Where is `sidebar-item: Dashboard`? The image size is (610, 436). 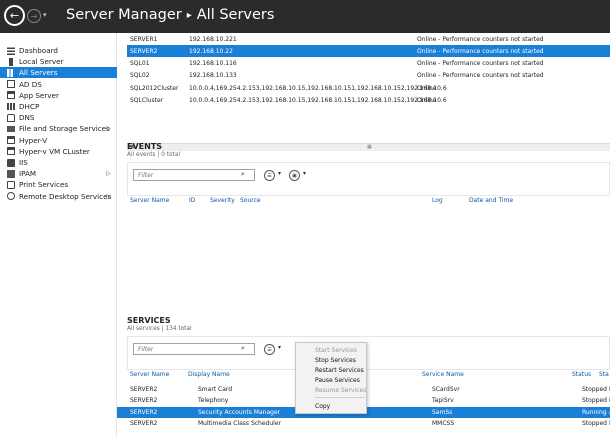
sidebar-item: Dashboard is located at coordinates (58, 50).